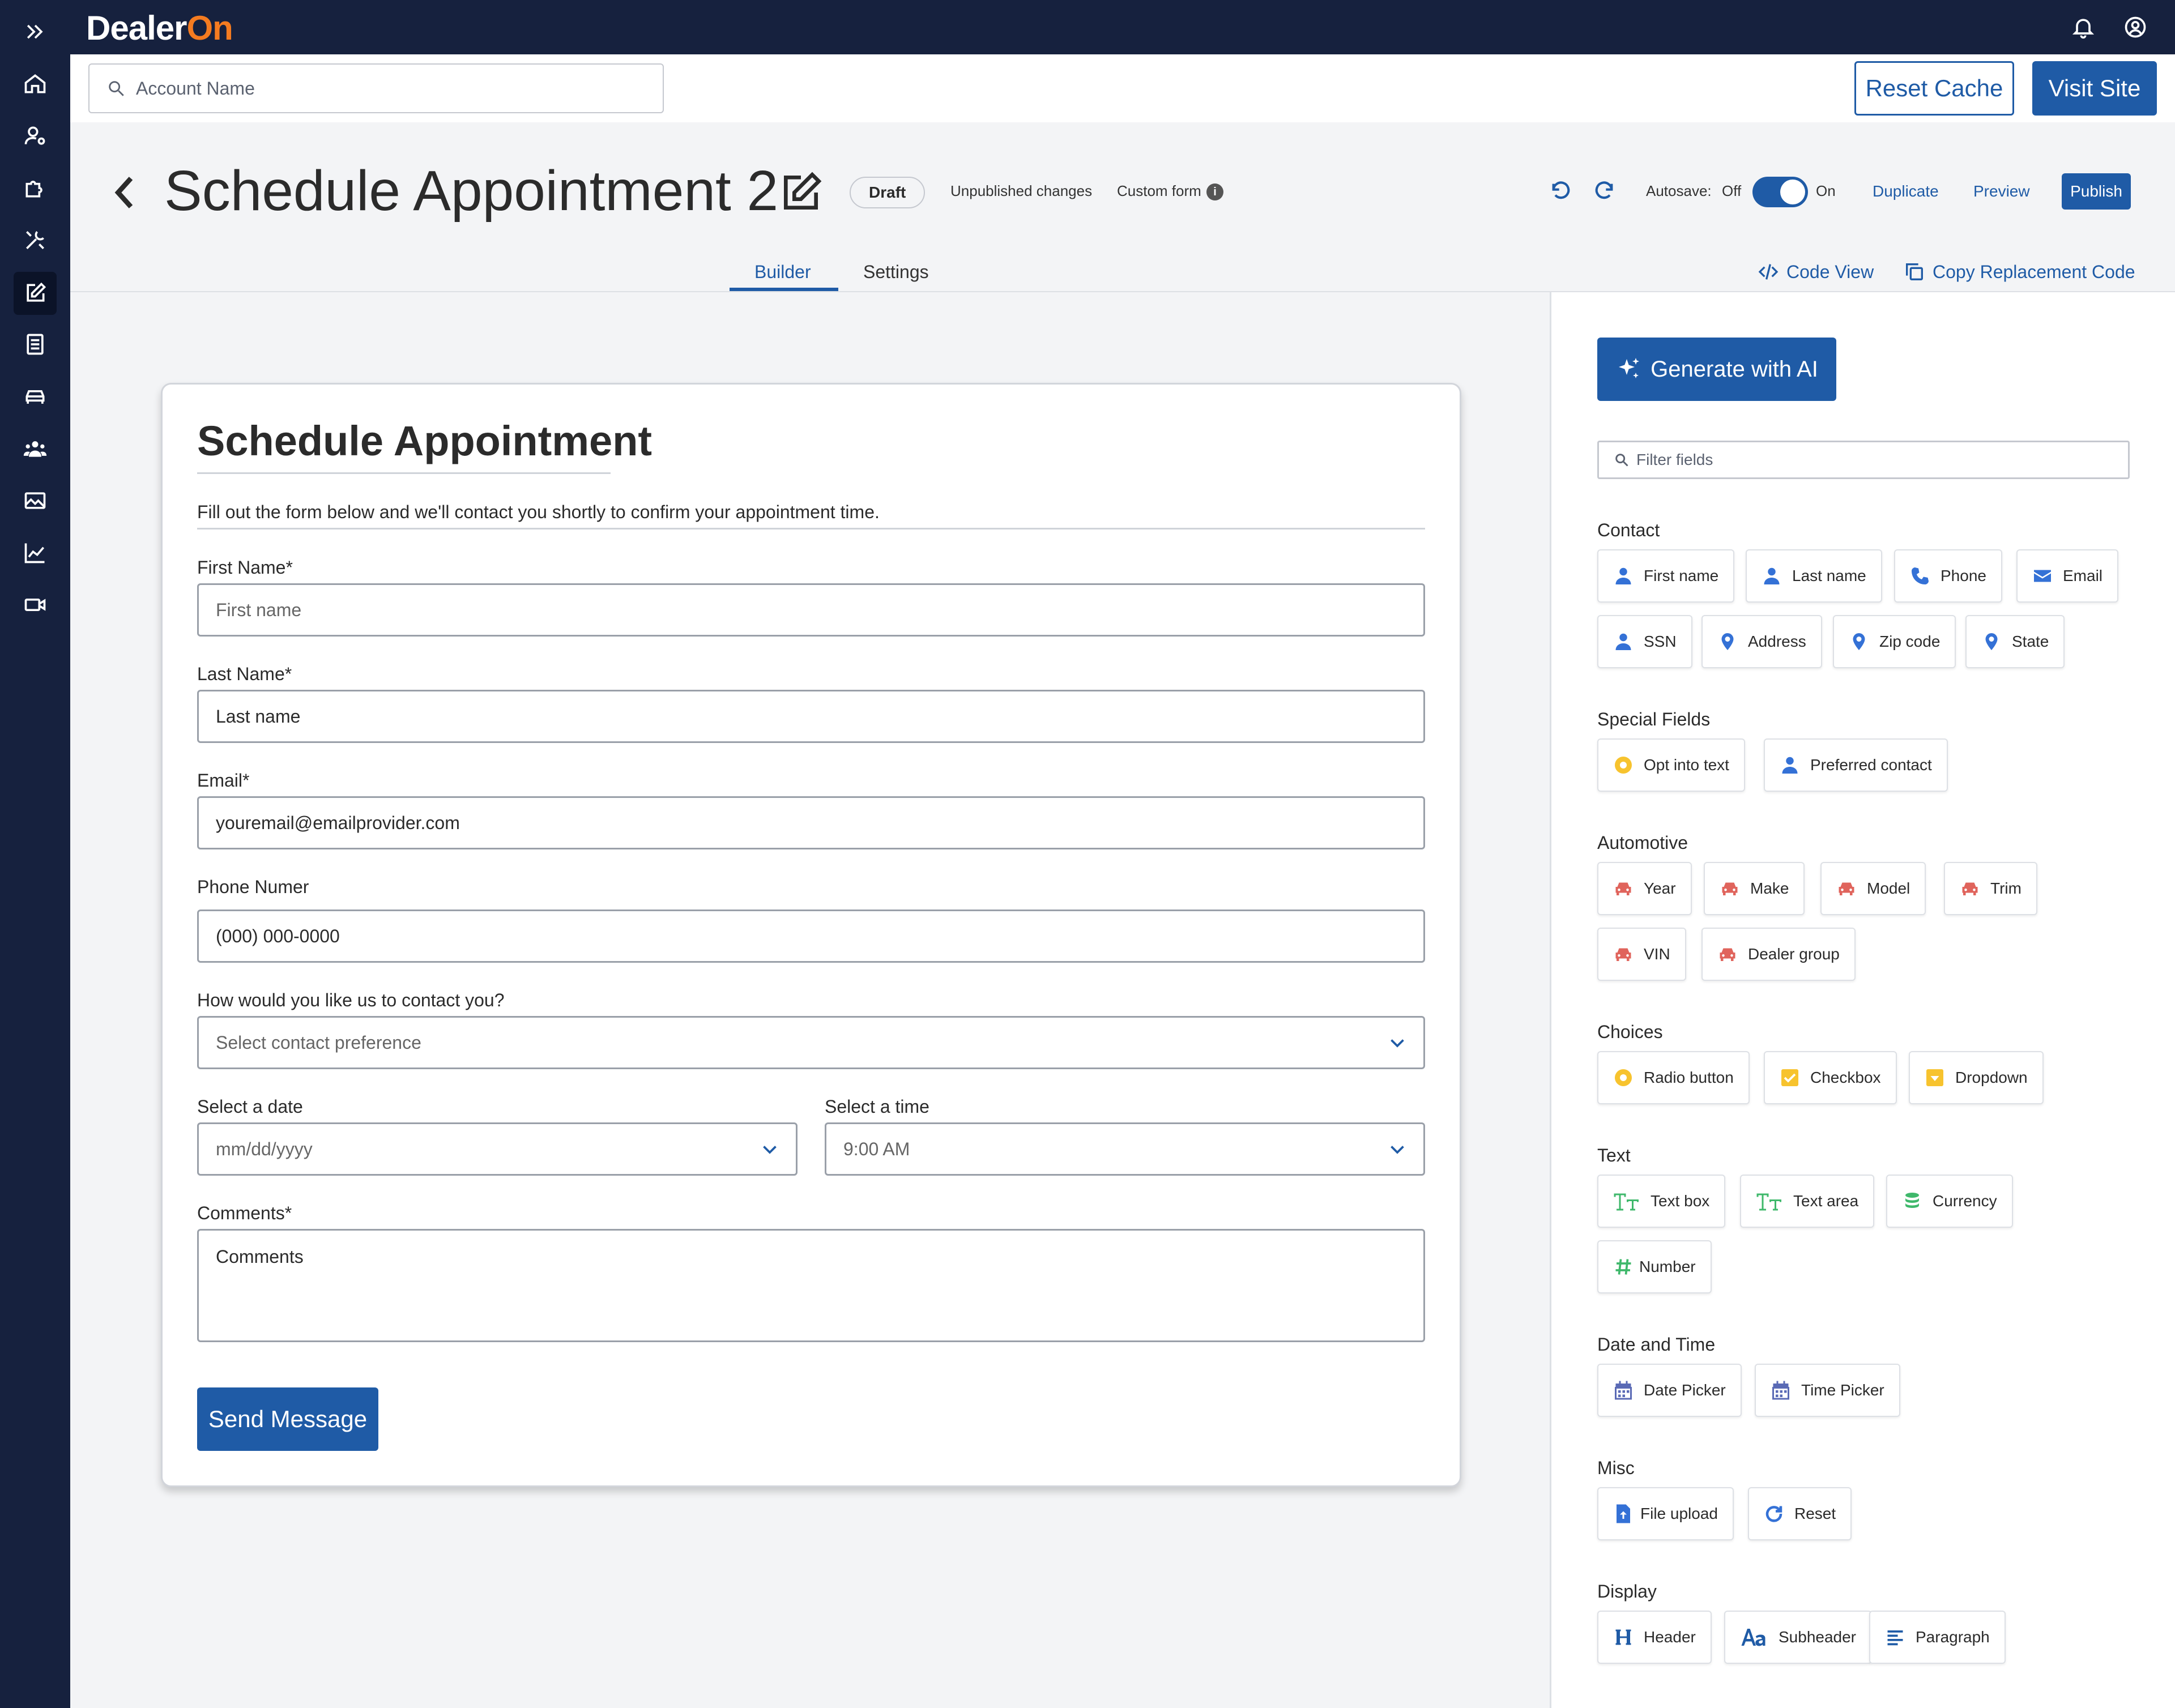 The width and height of the screenshot is (2175, 1708). Describe the element at coordinates (1654, 1637) in the screenshot. I see `field-chip-header: Header` at that location.